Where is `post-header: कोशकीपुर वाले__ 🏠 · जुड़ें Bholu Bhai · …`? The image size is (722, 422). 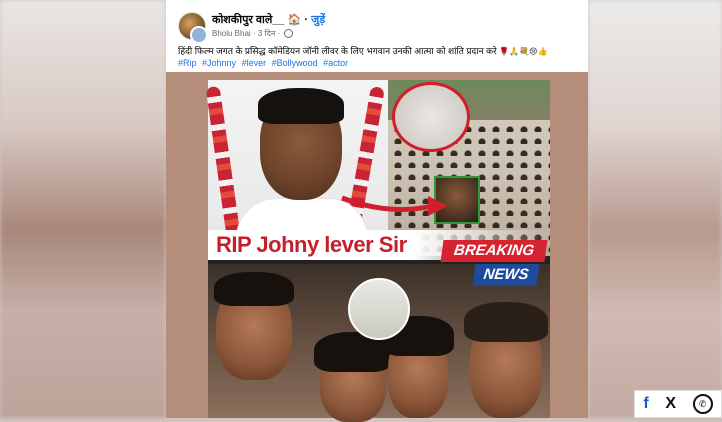 post-header: कोशकीपुर वाले__ 🏠 · जुड़ें Bholu Bhai · … is located at coordinates (379, 26).